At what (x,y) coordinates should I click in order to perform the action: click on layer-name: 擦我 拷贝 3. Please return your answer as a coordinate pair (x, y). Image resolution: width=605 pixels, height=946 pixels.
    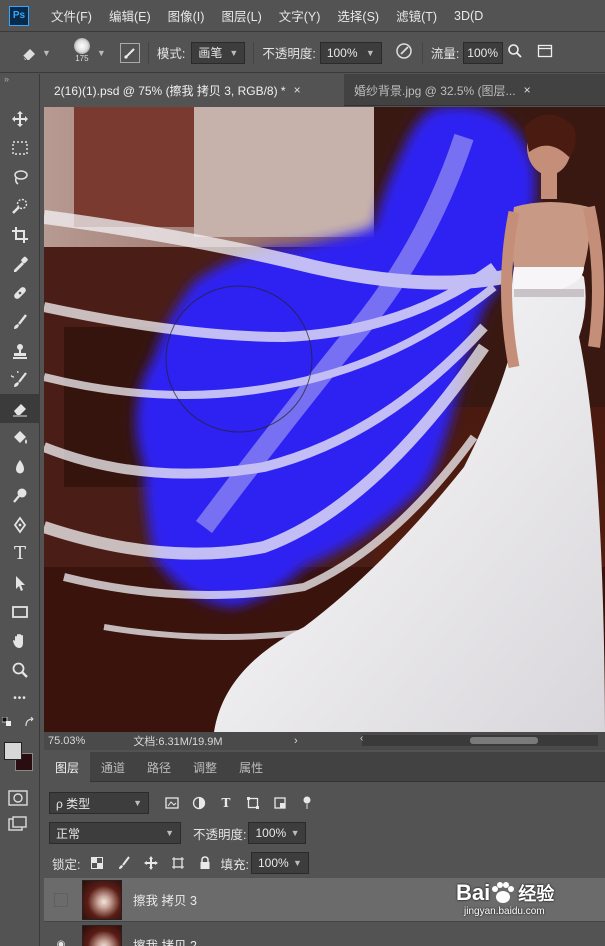
    Looking at the image, I should click on (165, 899).